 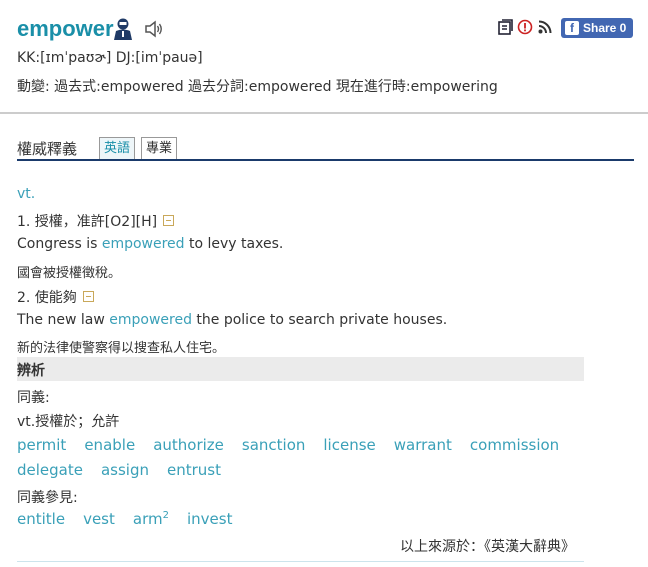 I want to click on sense-1-head: 1. 授權，准許[O2][H], so click(x=96, y=221).